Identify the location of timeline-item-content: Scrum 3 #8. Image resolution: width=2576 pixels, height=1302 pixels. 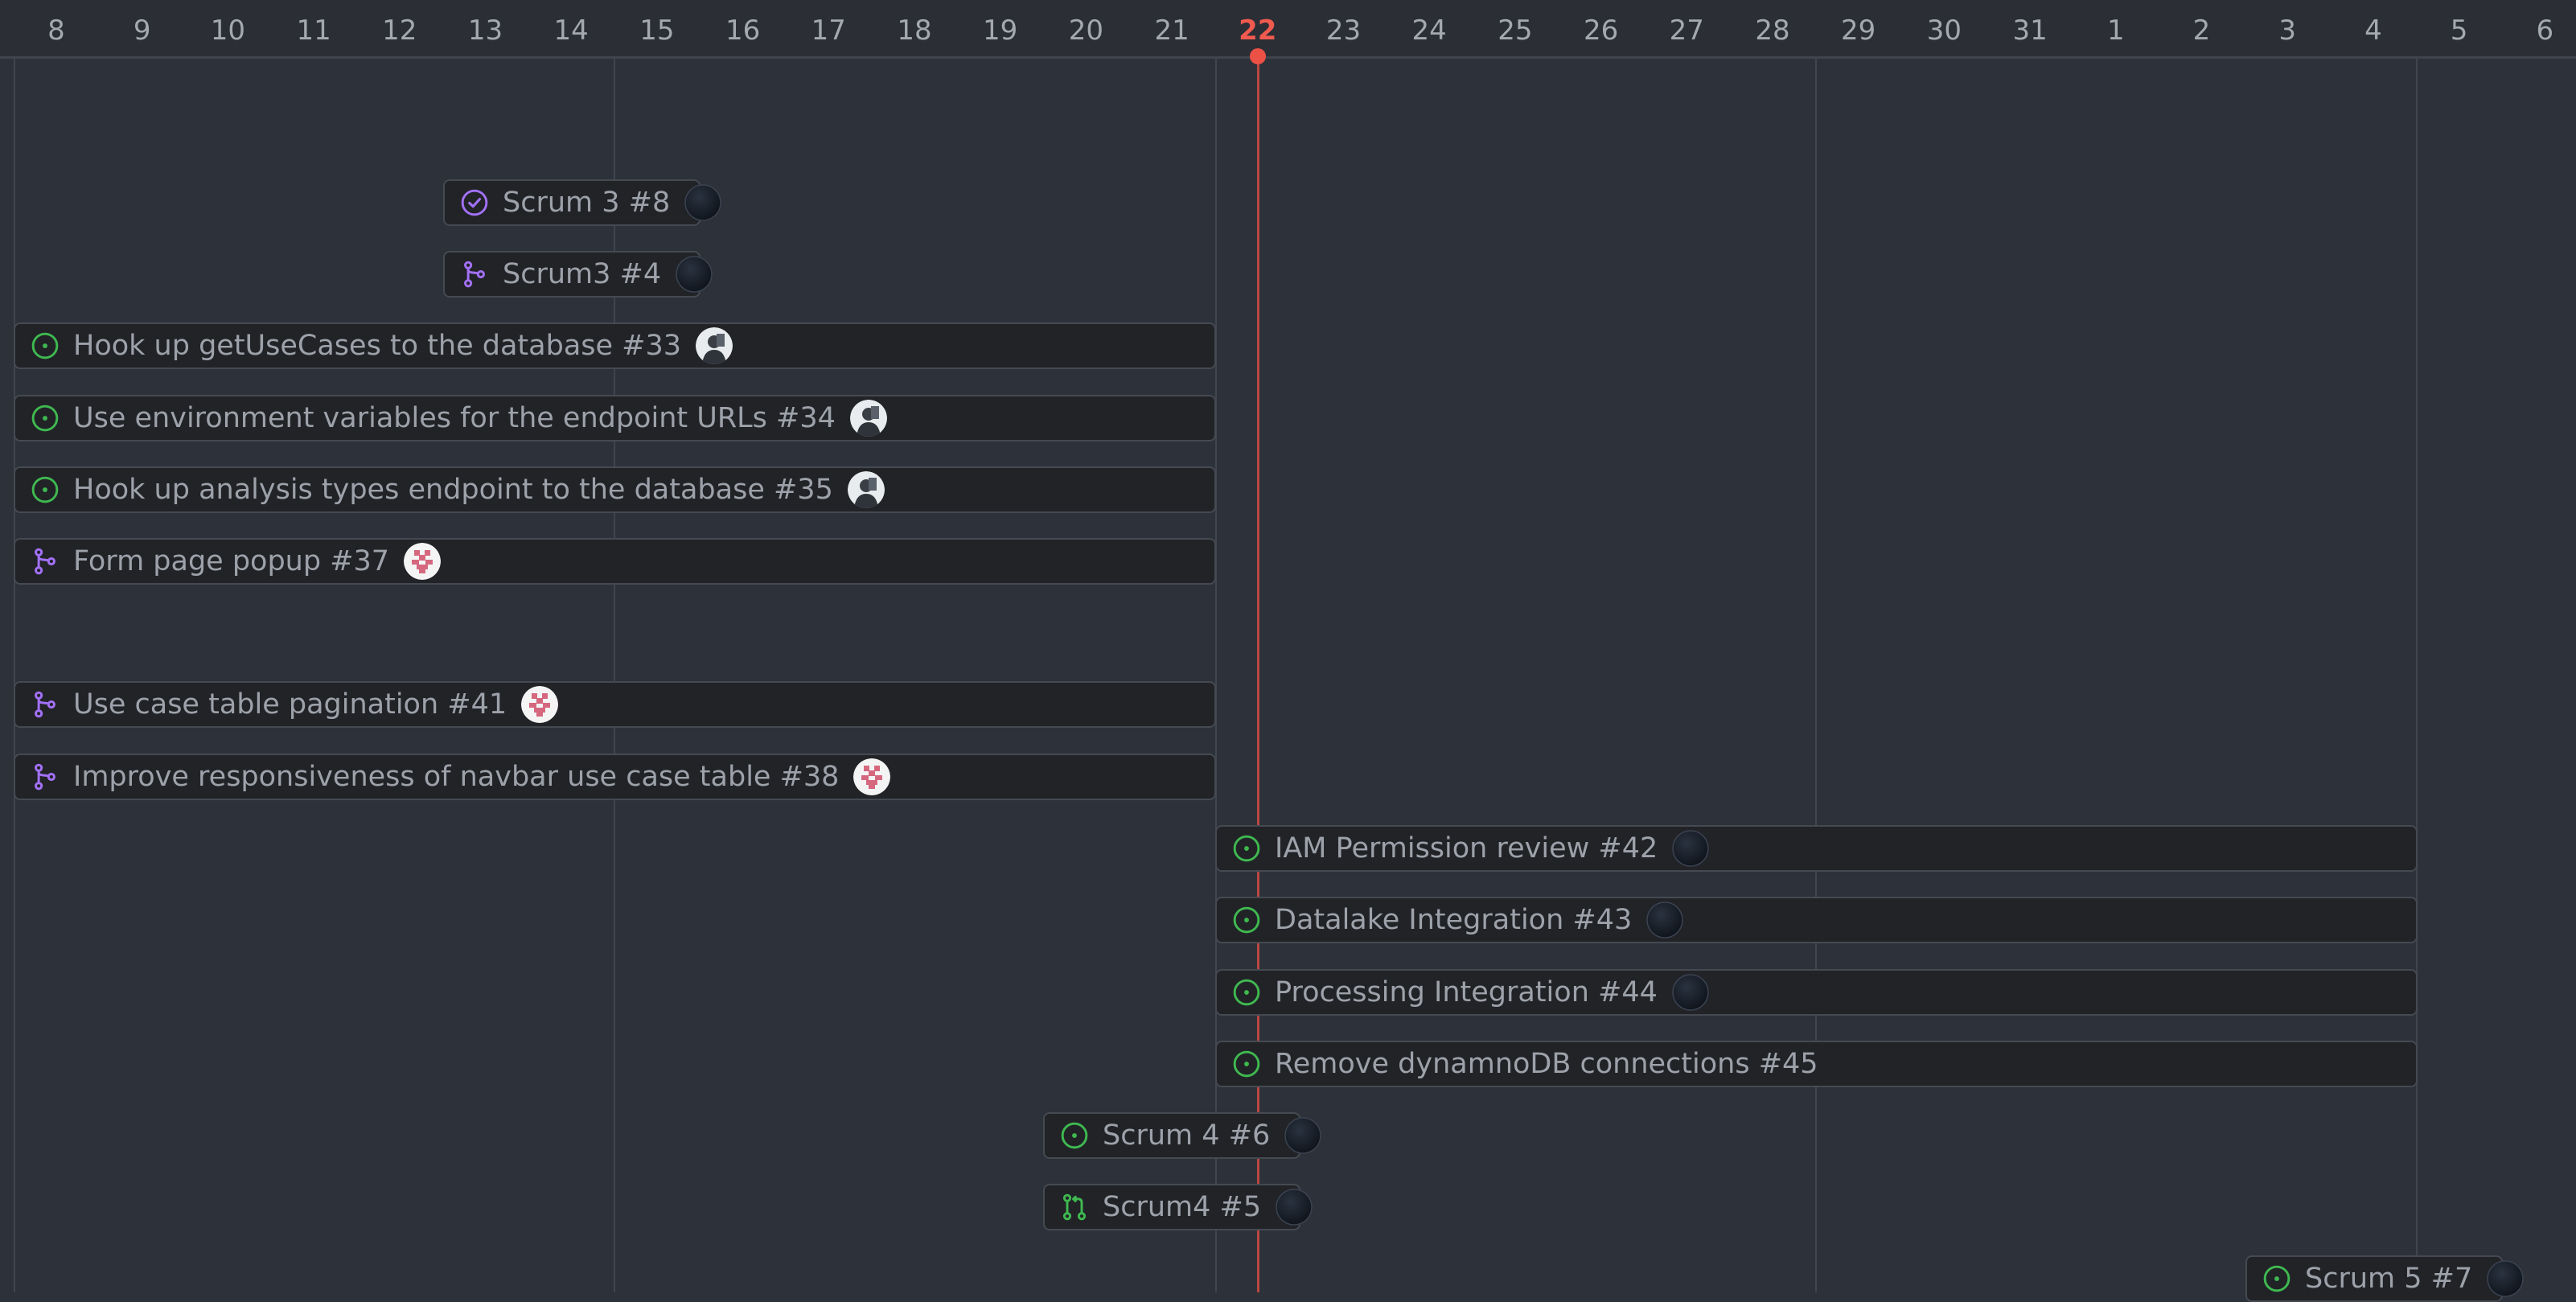
(590, 202).